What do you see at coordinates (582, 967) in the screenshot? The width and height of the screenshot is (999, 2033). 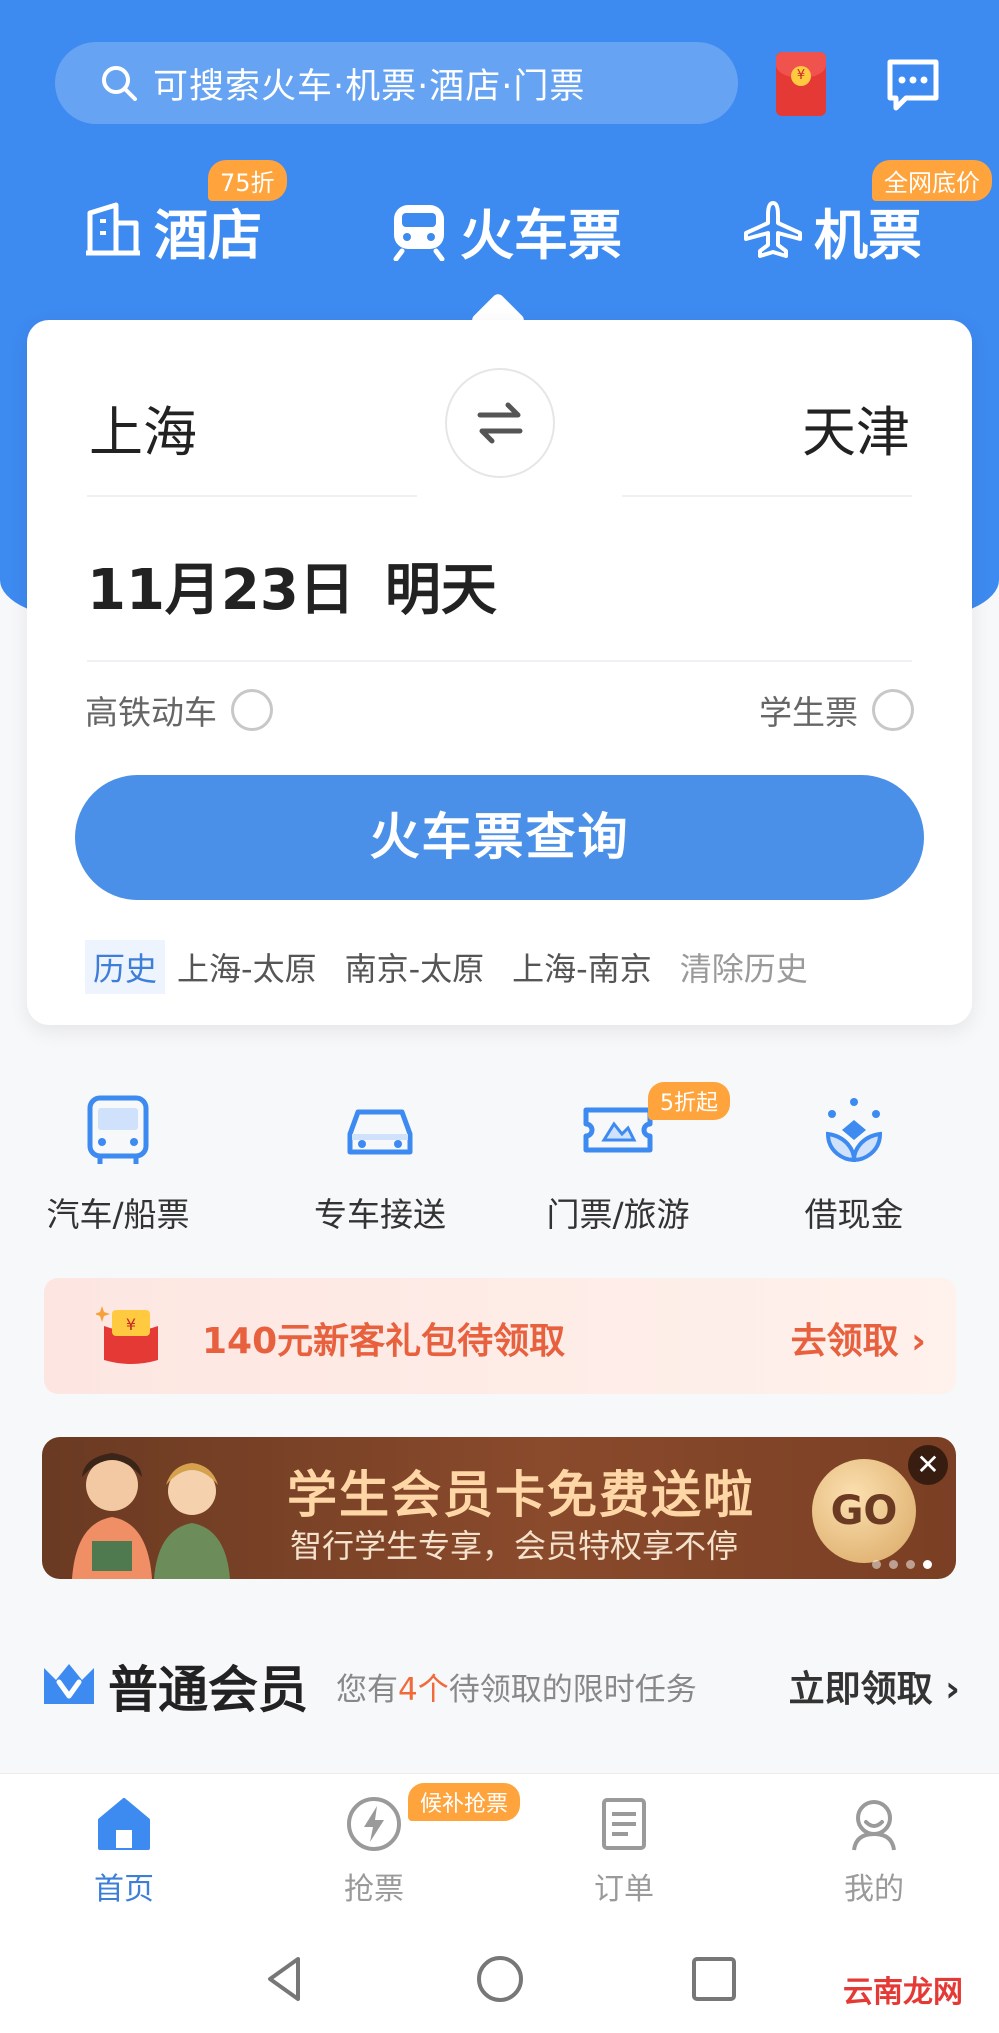 I see `history-item: 上海-南京` at bounding box center [582, 967].